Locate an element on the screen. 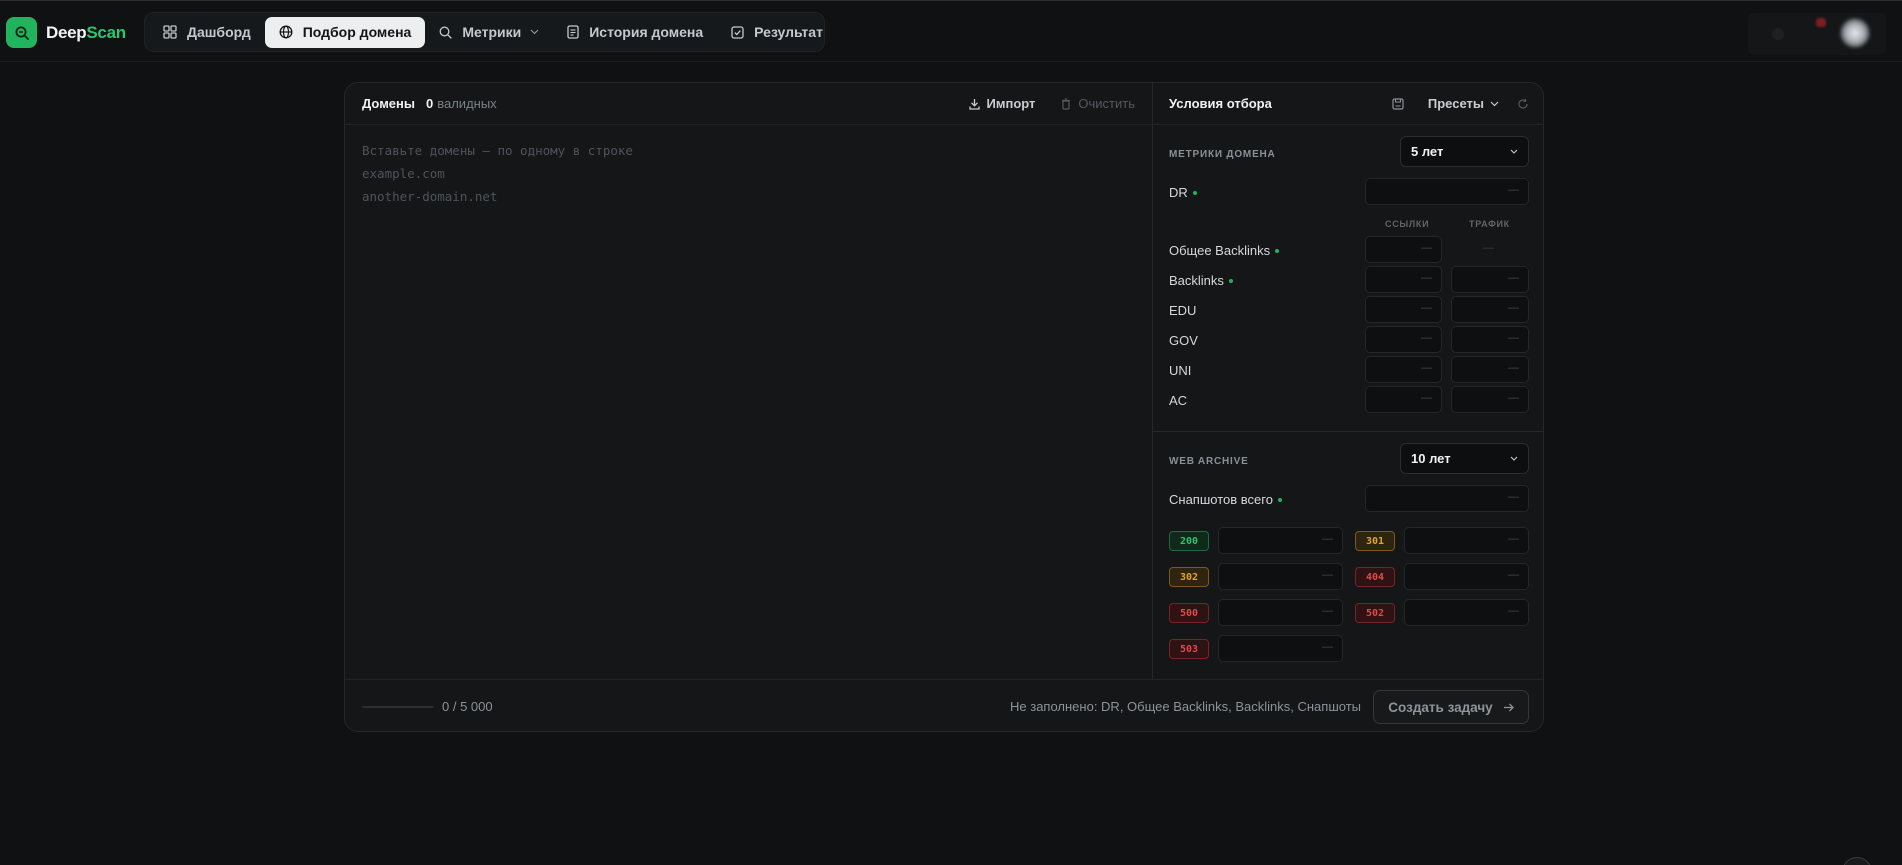 Image resolution: width=1902 pixels, height=865 pixels. nav-item-dashboard: Дашборд is located at coordinates (207, 32).